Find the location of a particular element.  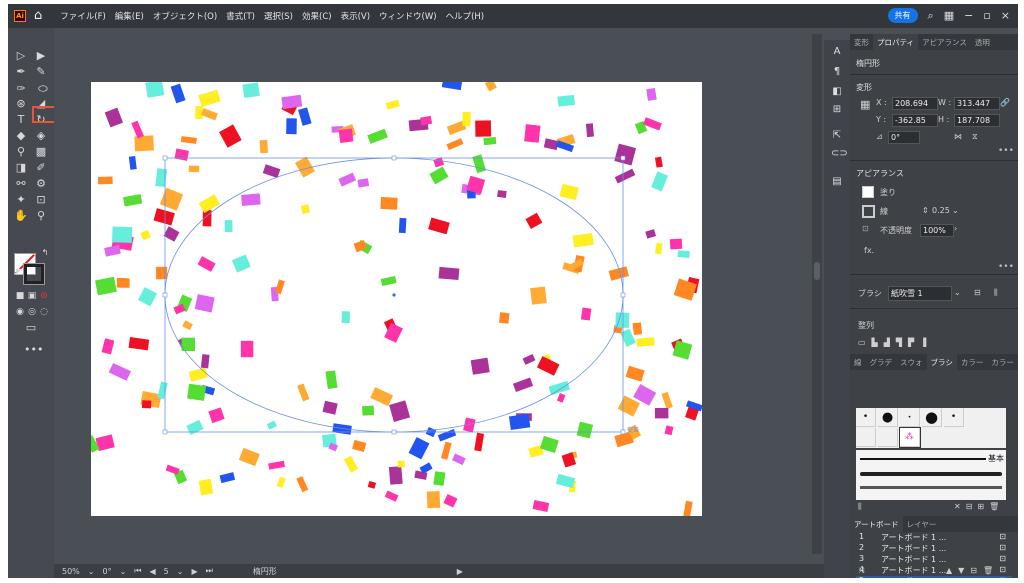

stroke-swatch is located at coordinates (34, 274).